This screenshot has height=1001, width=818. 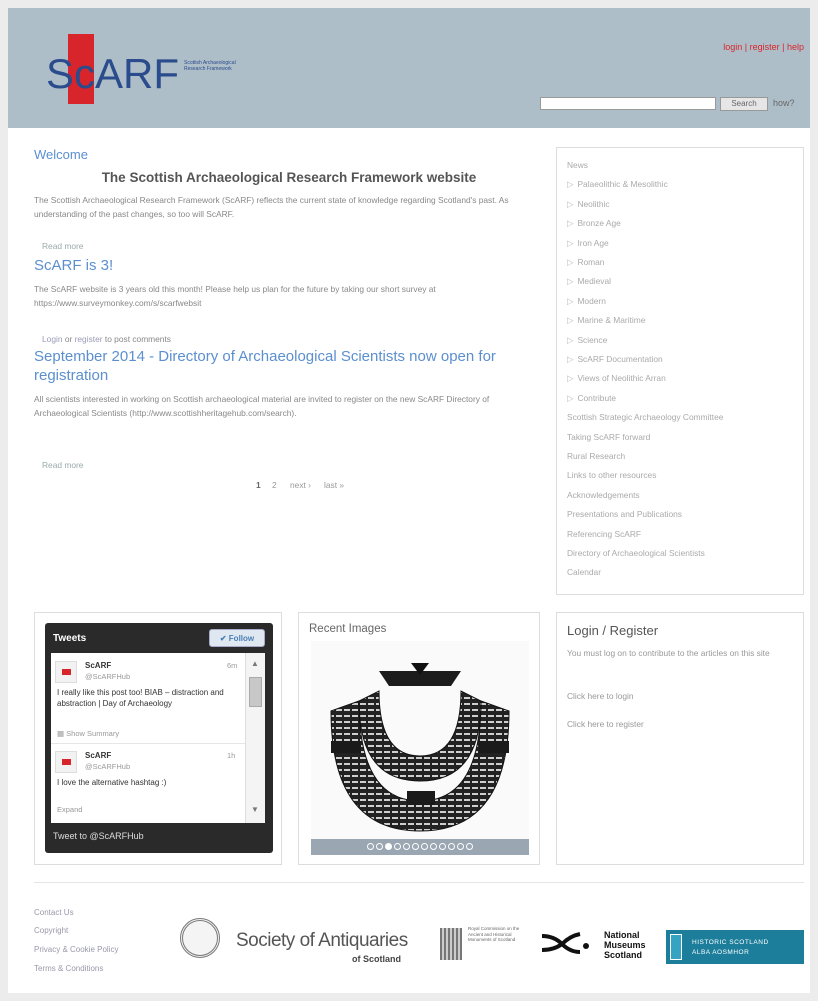 I want to click on sidebar-item: ▷ Neolithic, so click(x=588, y=204).